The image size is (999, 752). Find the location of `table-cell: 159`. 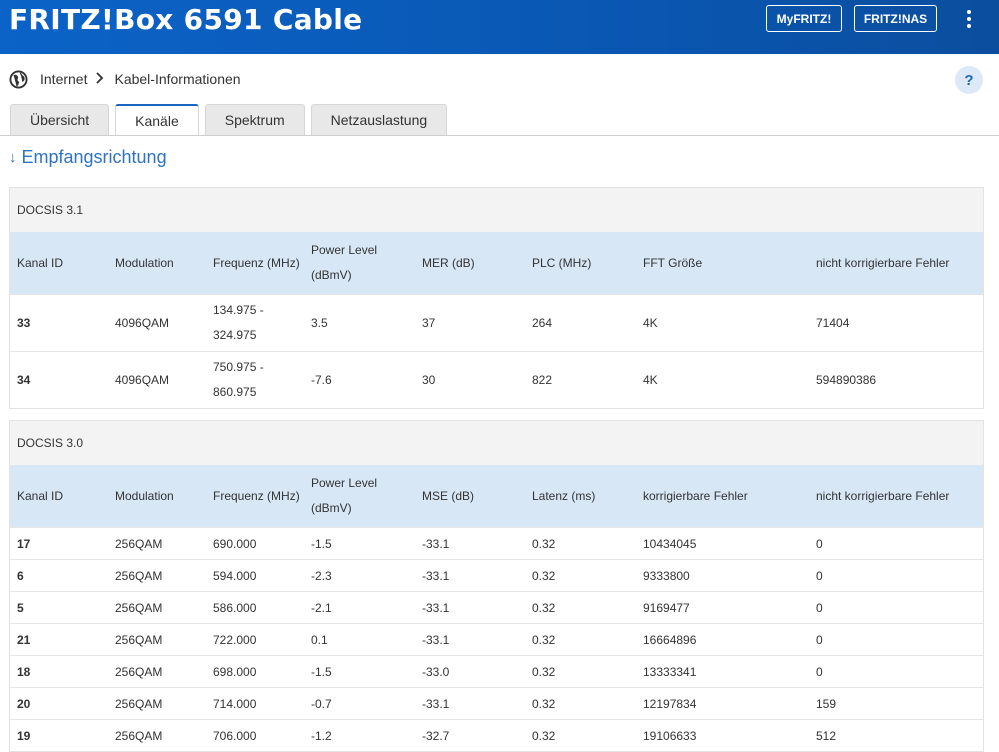

table-cell: 159 is located at coordinates (896, 703).